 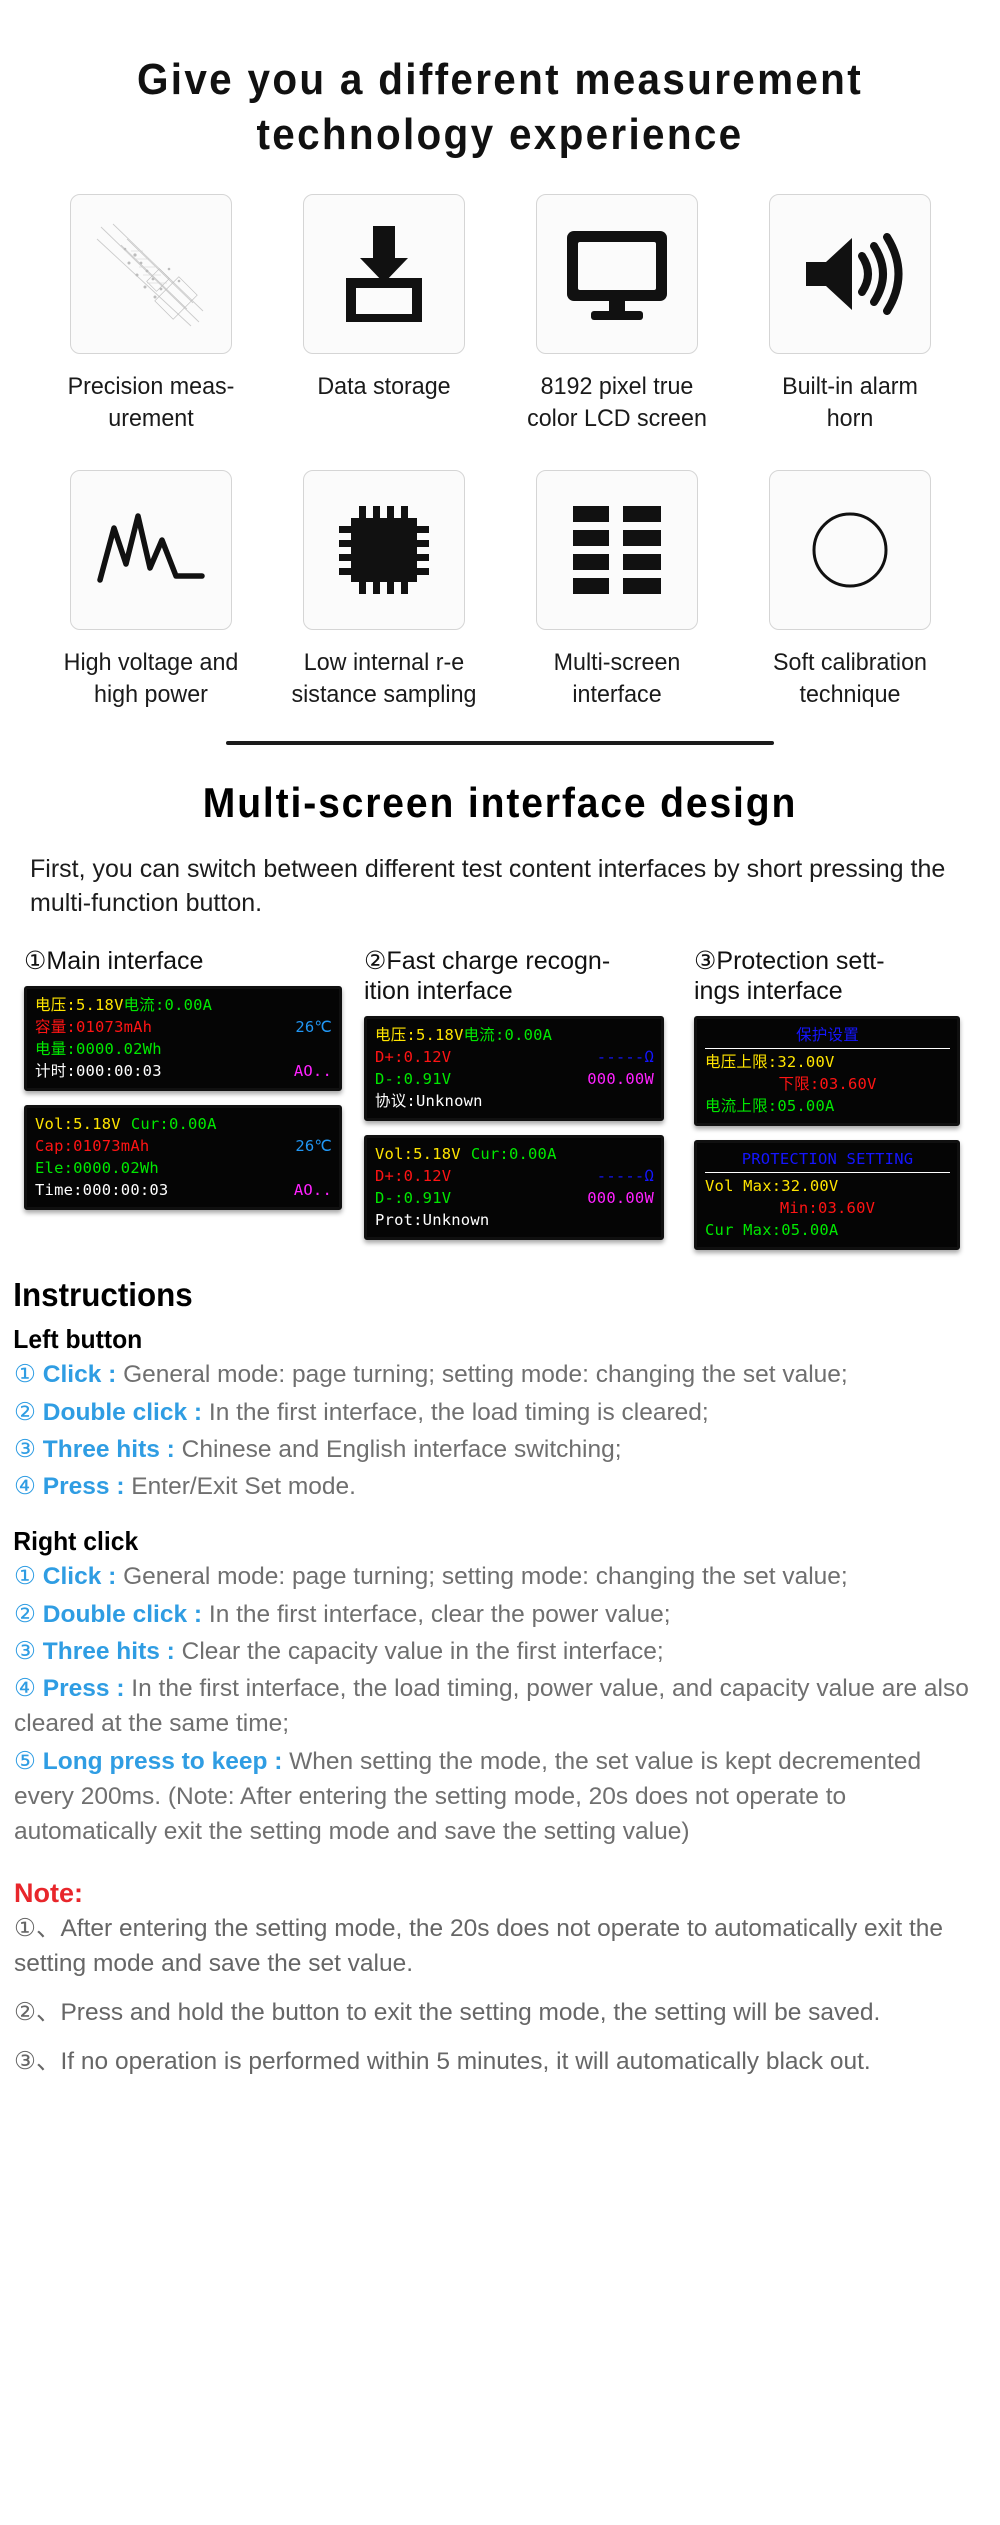 What do you see at coordinates (312, 1071) in the screenshot?
I see `mode-indicator-cn: AO..` at bounding box center [312, 1071].